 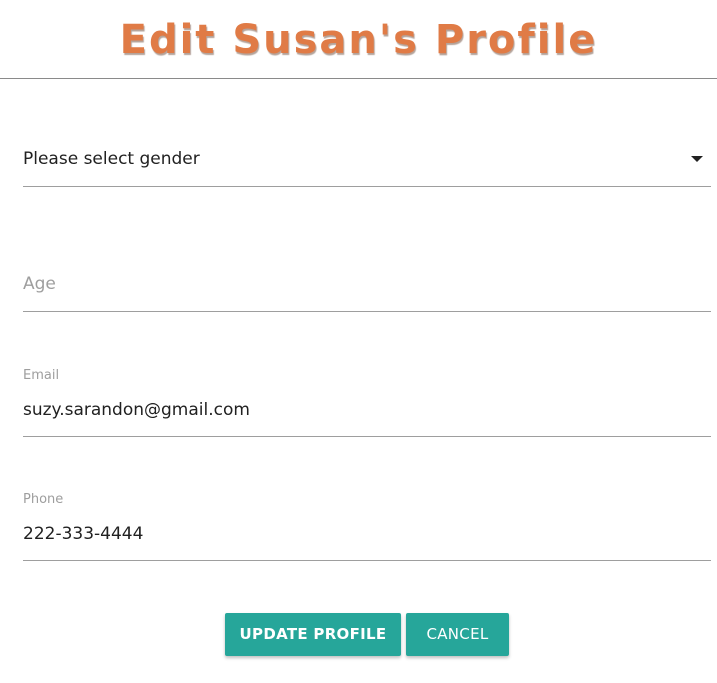 I want to click on phone-field-container: Phone 222-333-4444, so click(x=367, y=525).